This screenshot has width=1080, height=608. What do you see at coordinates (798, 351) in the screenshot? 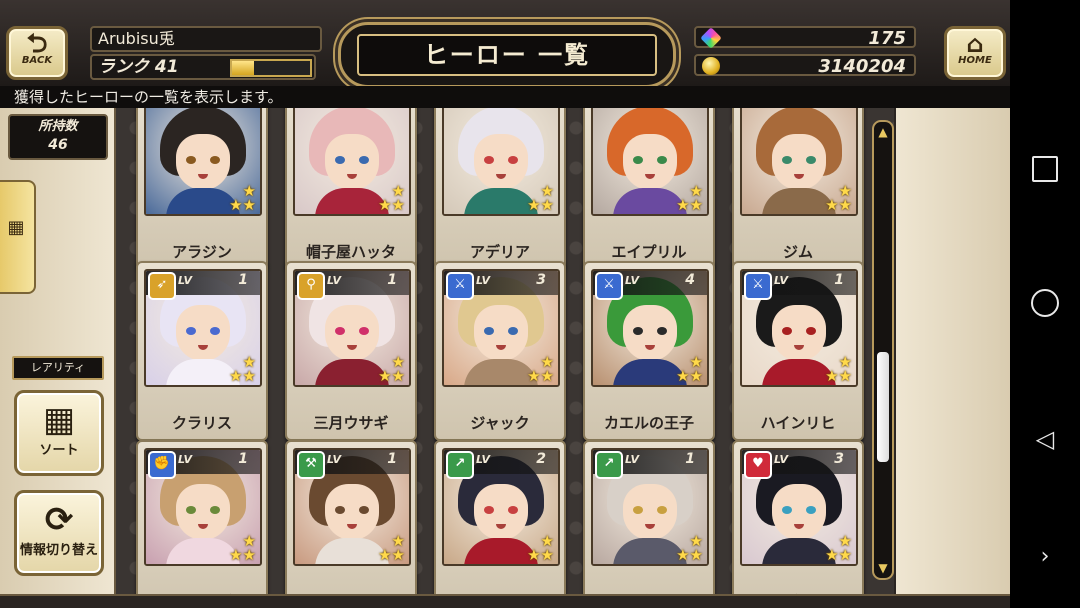
I see `hero-card: ⚔ LV 1 ★ ★★ ハインリヒ` at bounding box center [798, 351].